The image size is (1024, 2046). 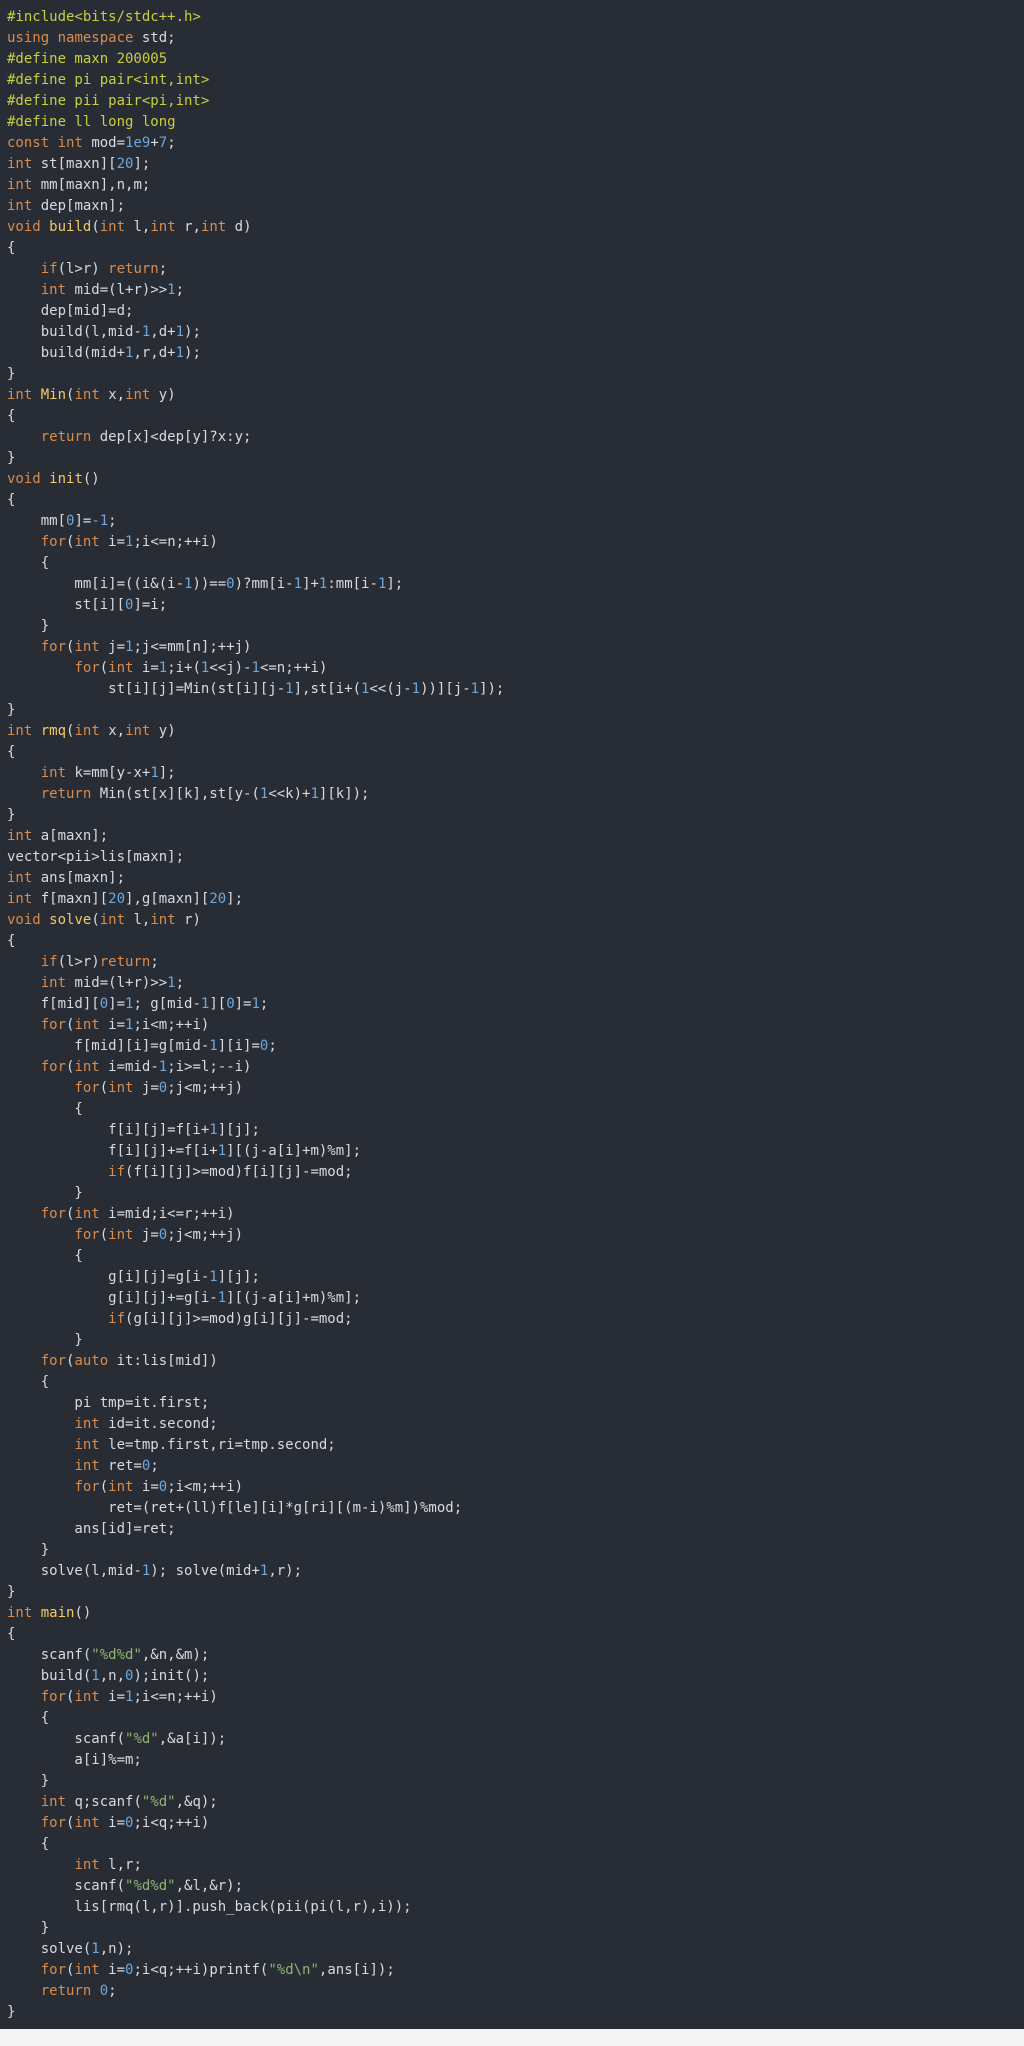 I want to click on text-token: (l>r), so click(x=83, y=269).